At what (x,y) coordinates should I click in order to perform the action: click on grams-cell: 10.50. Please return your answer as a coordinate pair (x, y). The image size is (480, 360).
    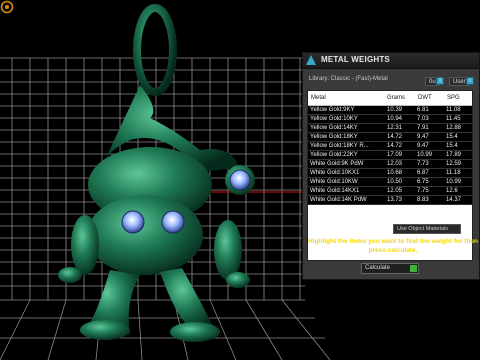
    Looking at the image, I should click on (395, 182).